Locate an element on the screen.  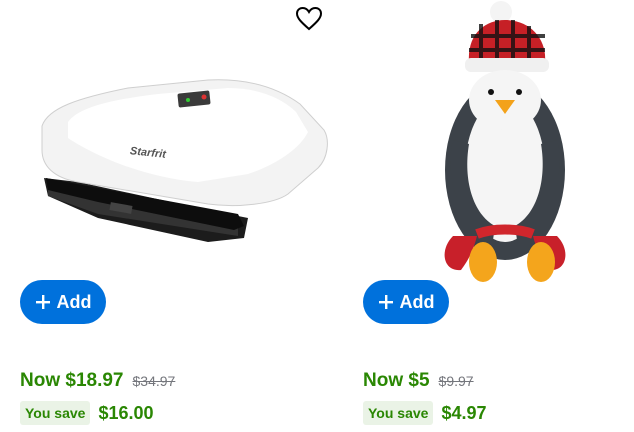
current-price: Now $18.97 is located at coordinates (72, 380).